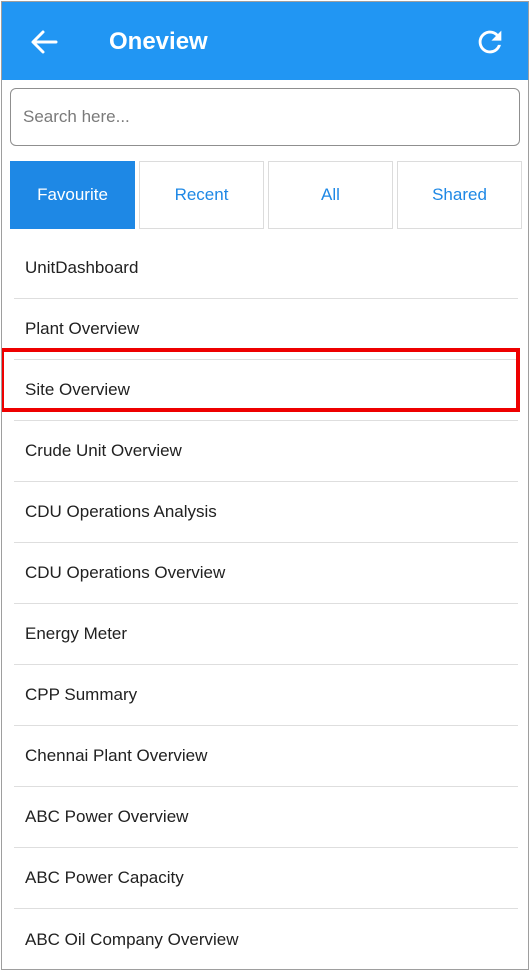 The image size is (530, 971). I want to click on tab-shared: Shared, so click(459, 195).